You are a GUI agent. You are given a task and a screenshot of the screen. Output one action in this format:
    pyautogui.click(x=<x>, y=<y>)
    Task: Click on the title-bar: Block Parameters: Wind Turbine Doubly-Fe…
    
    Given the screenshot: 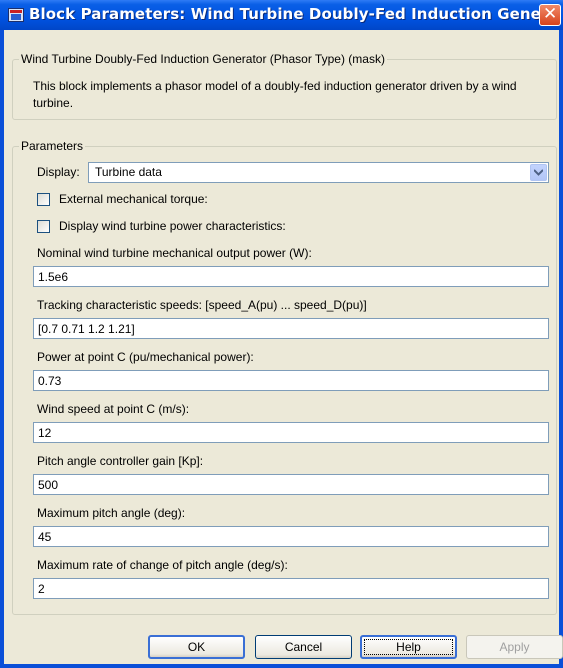 What is the action you would take?
    pyautogui.click(x=281, y=15)
    